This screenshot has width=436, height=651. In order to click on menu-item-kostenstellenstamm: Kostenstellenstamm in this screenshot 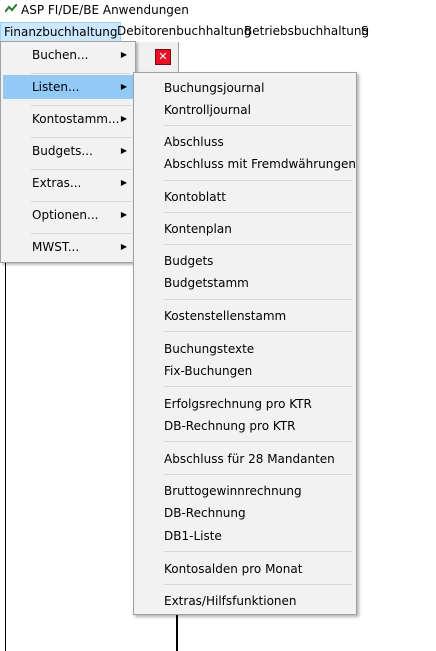, I will do `click(225, 316)`.